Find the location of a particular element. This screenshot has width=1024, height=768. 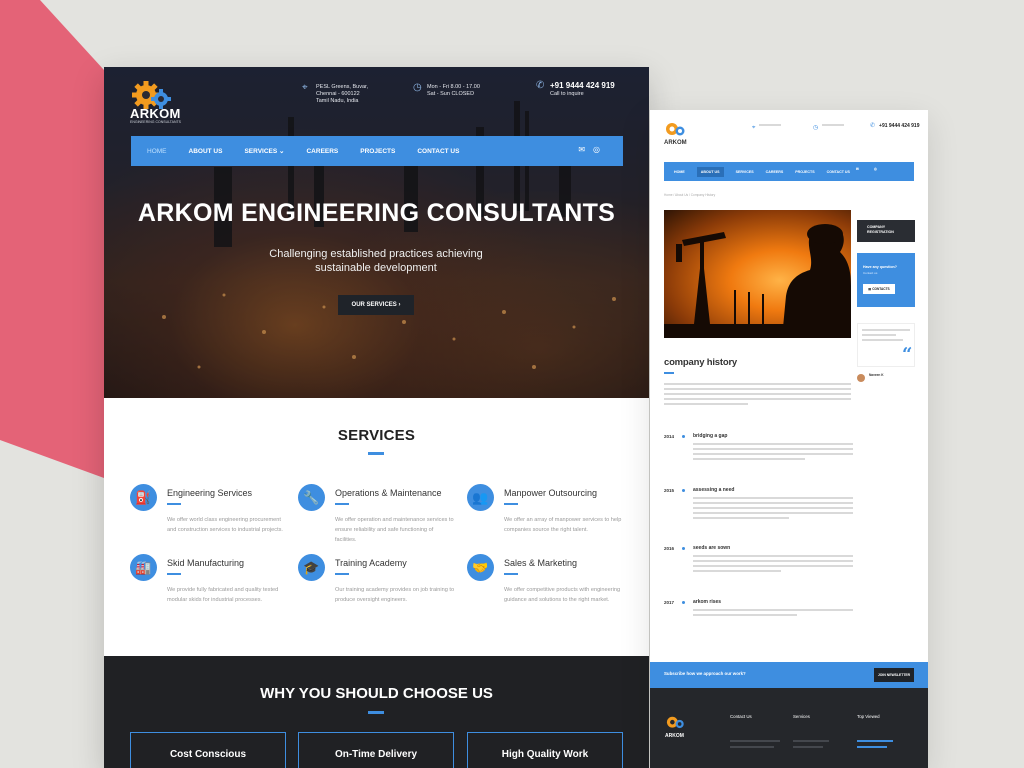

graduation-cap-icon: 🎓 is located at coordinates (311, 567).